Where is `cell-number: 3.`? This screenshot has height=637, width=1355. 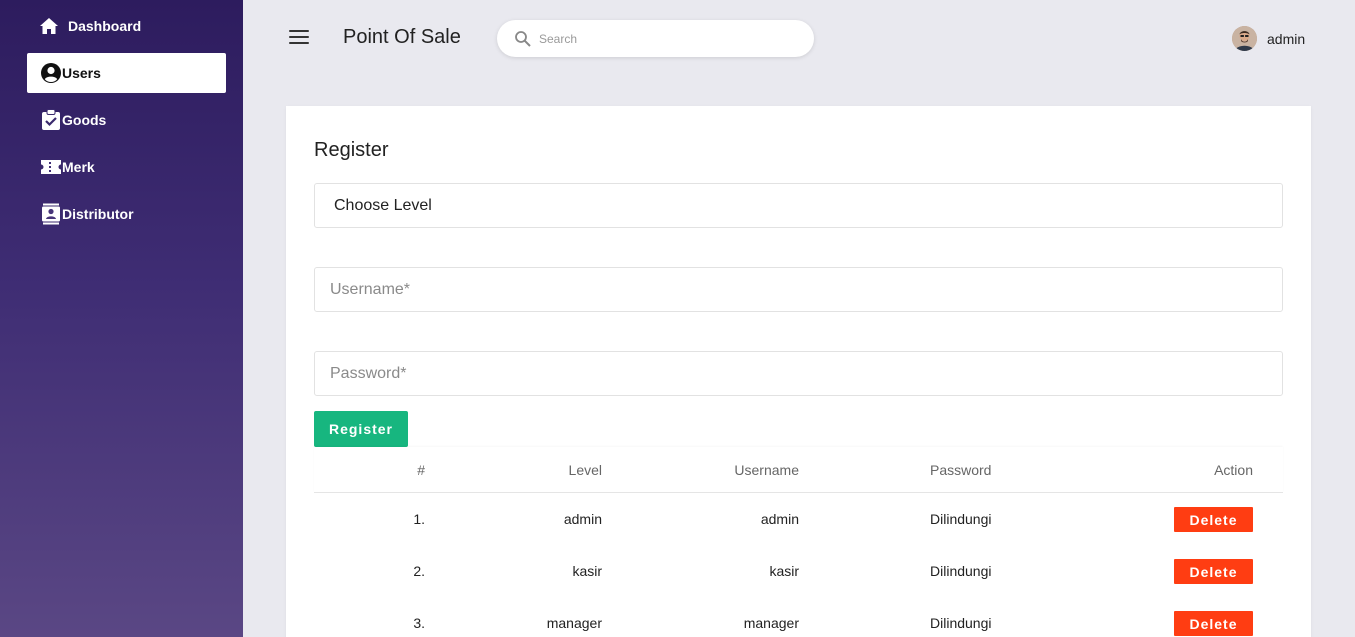 cell-number: 3. is located at coordinates (419, 623).